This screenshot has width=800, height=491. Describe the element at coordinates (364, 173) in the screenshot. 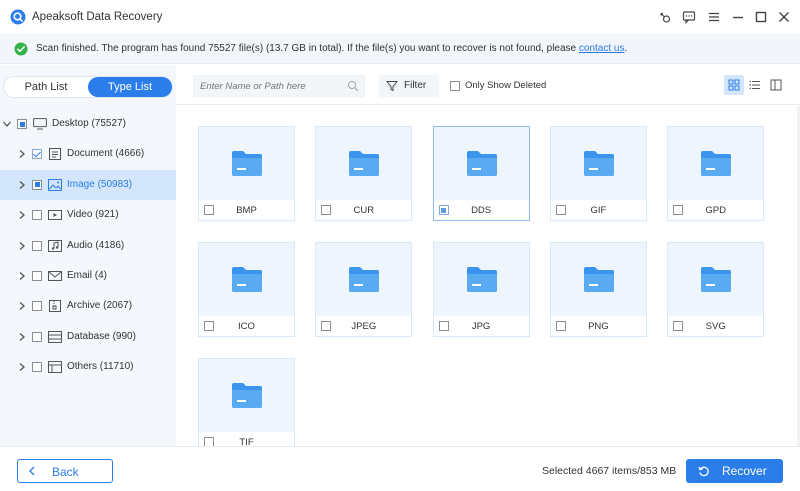

I see `folder-card-cur: CUR` at that location.